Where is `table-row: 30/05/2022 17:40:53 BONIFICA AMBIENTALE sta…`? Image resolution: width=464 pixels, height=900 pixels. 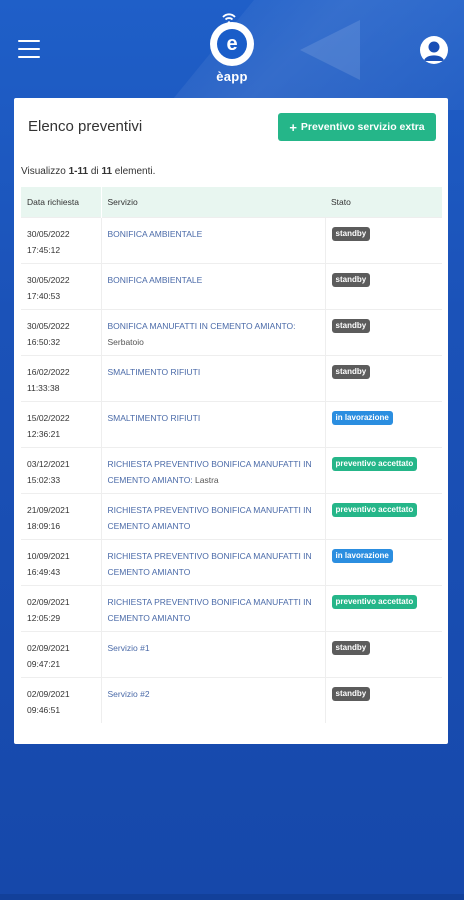 table-row: 30/05/2022 17:40:53 BONIFICA AMBIENTALE sta… is located at coordinates (231, 285).